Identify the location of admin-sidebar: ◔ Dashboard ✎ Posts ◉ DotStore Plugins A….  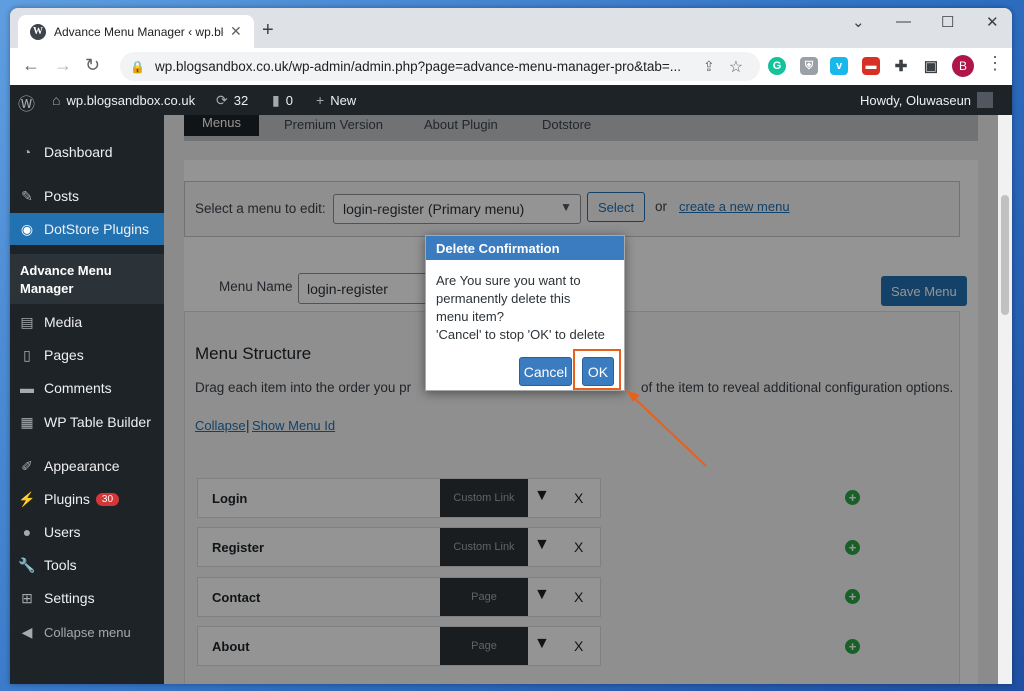
(87, 399).